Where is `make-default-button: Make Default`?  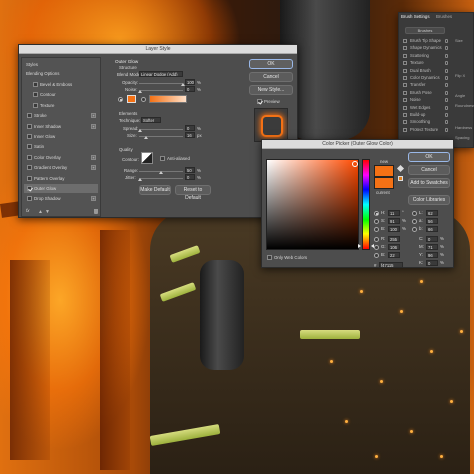 make-default-button: Make Default is located at coordinates (155, 190).